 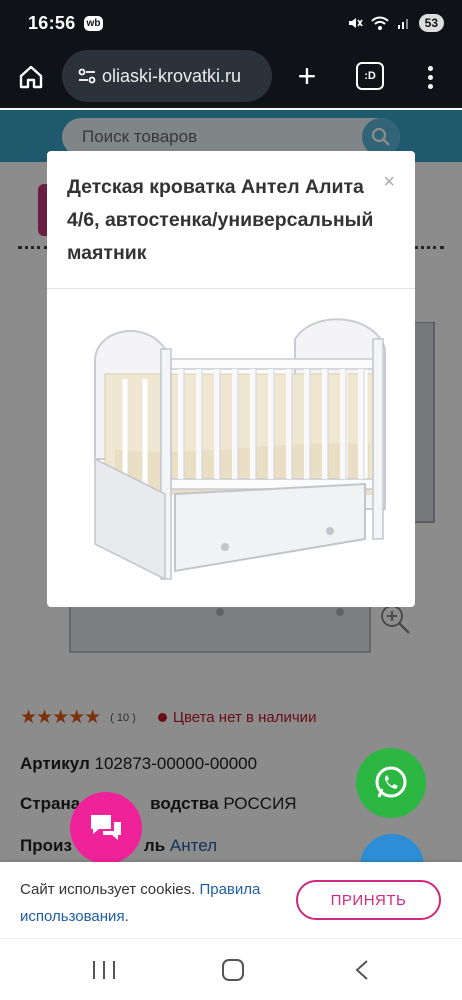 I want to click on home-button, so click(x=31, y=77).